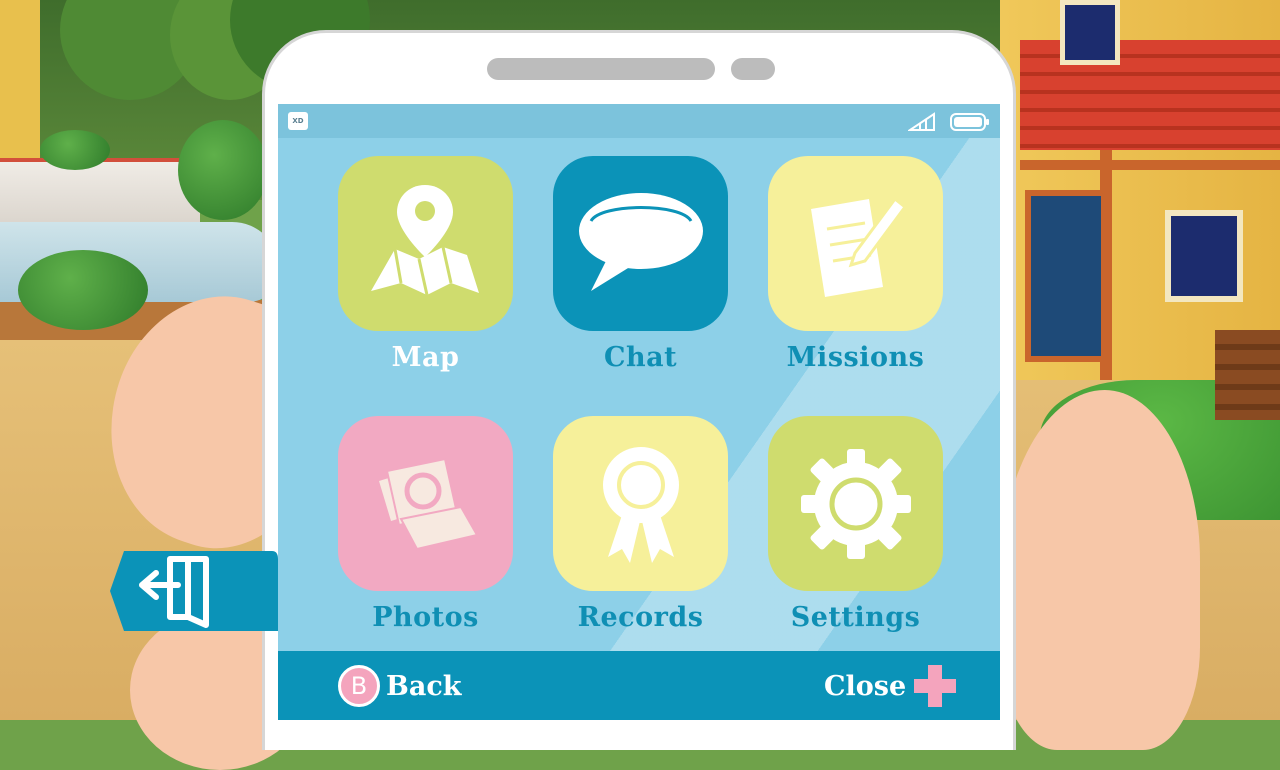  What do you see at coordinates (424, 686) in the screenshot?
I see `back-label: Back` at bounding box center [424, 686].